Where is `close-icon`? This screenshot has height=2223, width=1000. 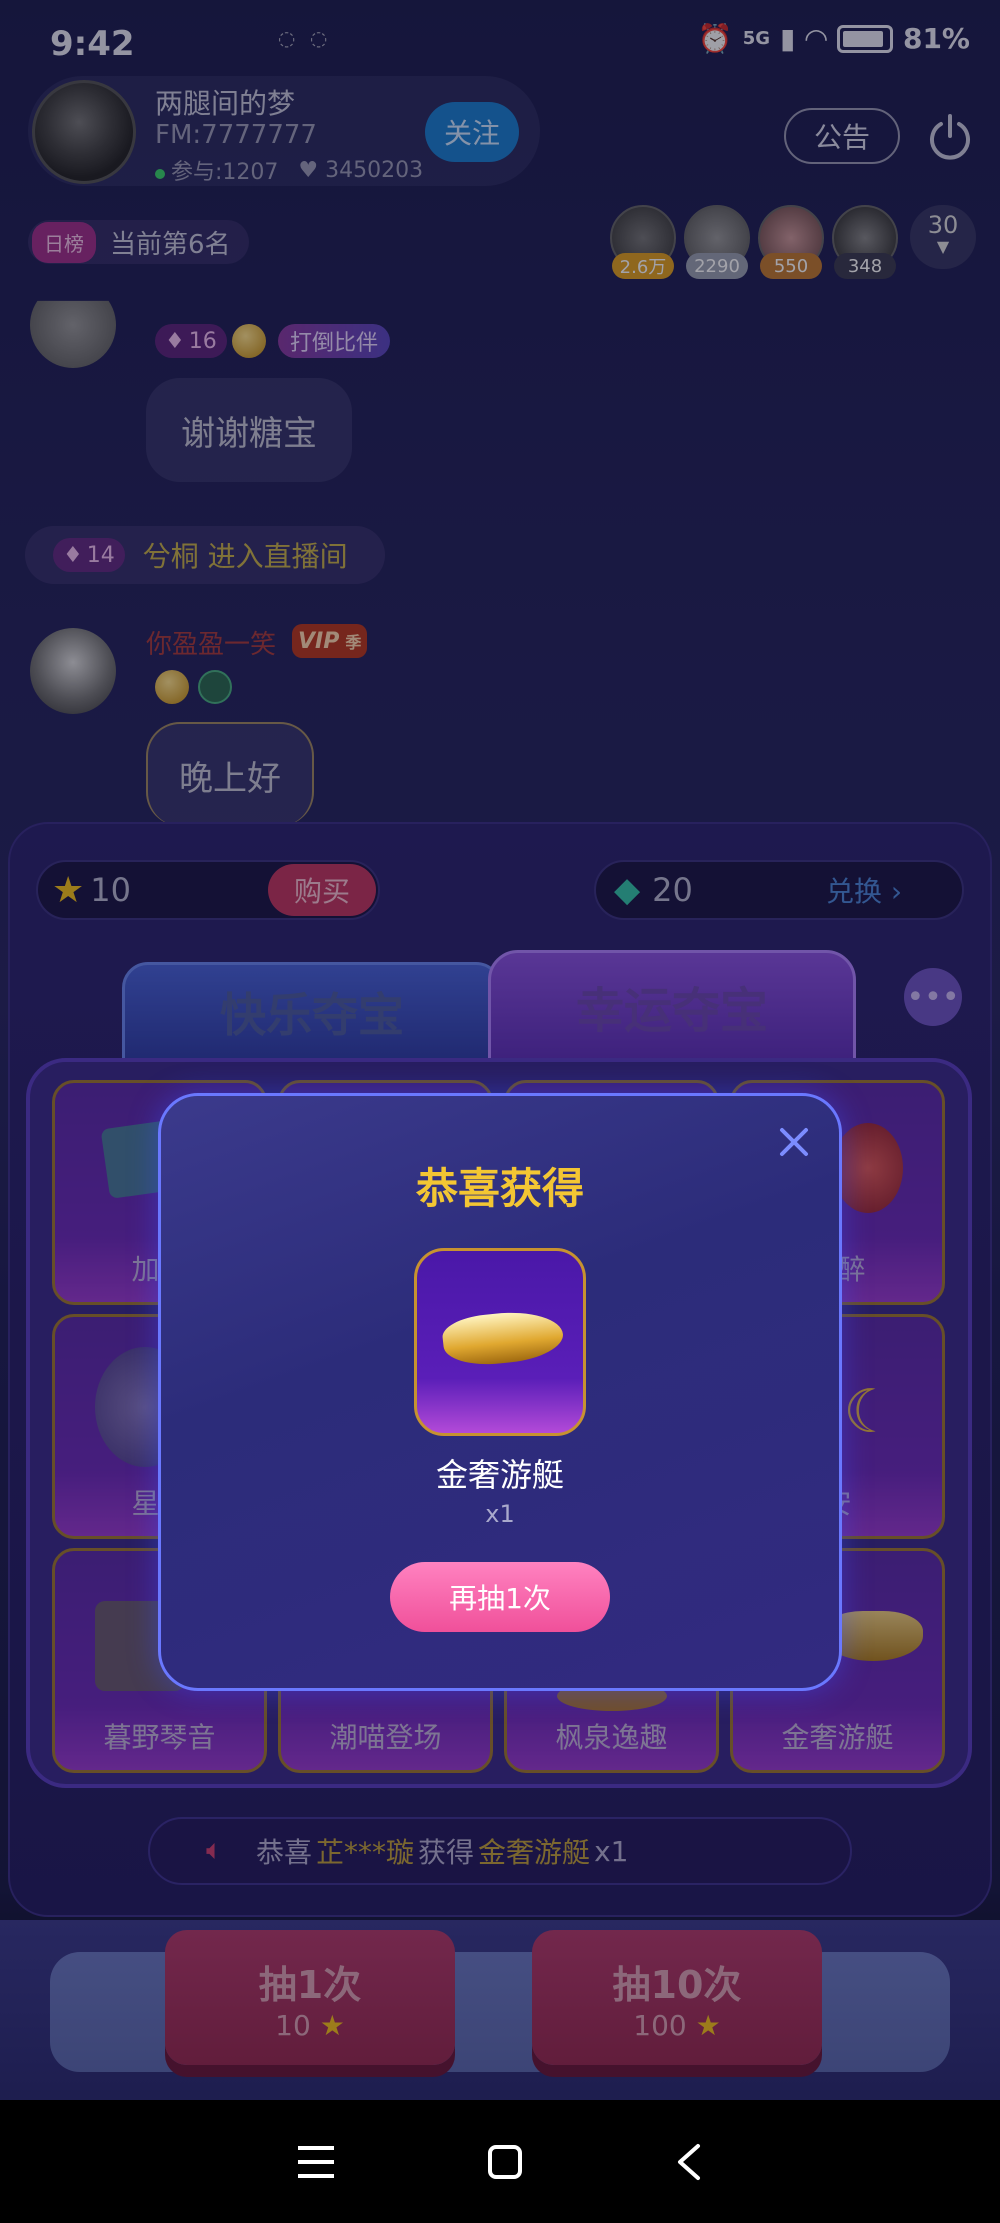 close-icon is located at coordinates (794, 1142).